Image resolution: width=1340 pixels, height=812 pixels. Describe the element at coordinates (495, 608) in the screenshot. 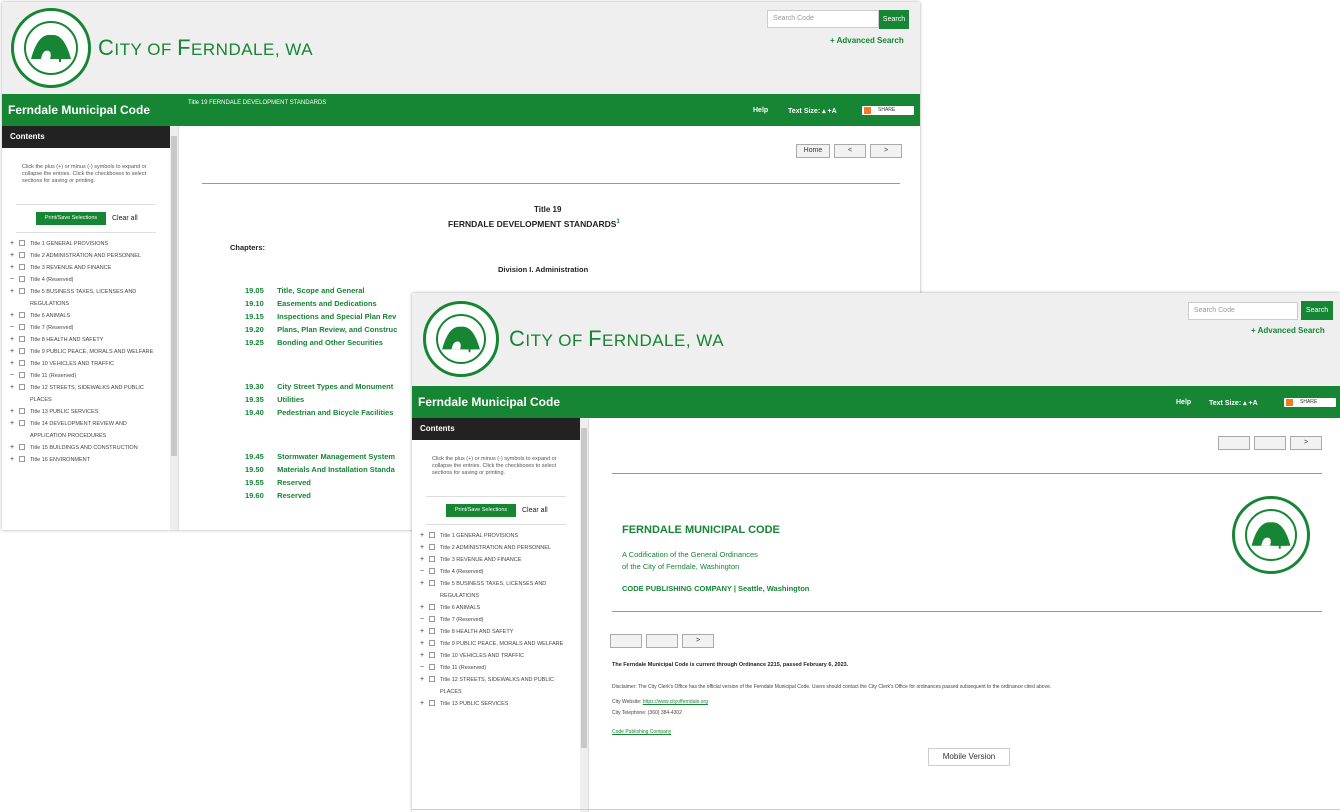

I see `toc-item: + Title 6 ANIMALS` at that location.